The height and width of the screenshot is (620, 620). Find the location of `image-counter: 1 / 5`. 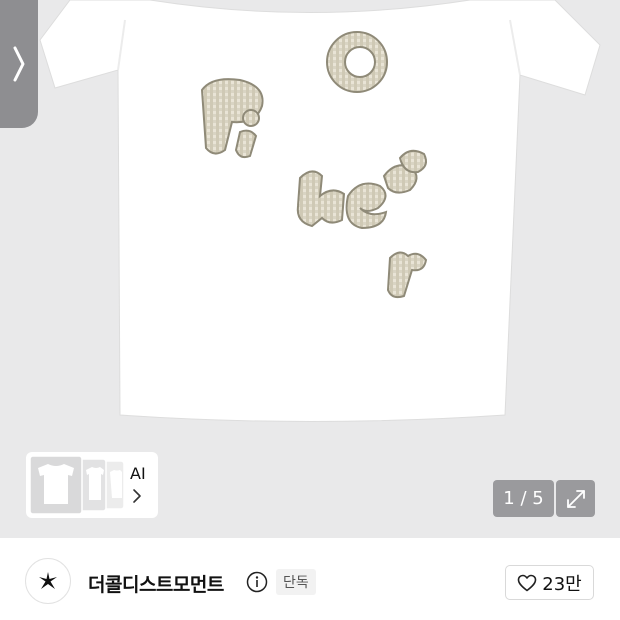

image-counter: 1 / 5 is located at coordinates (523, 498).